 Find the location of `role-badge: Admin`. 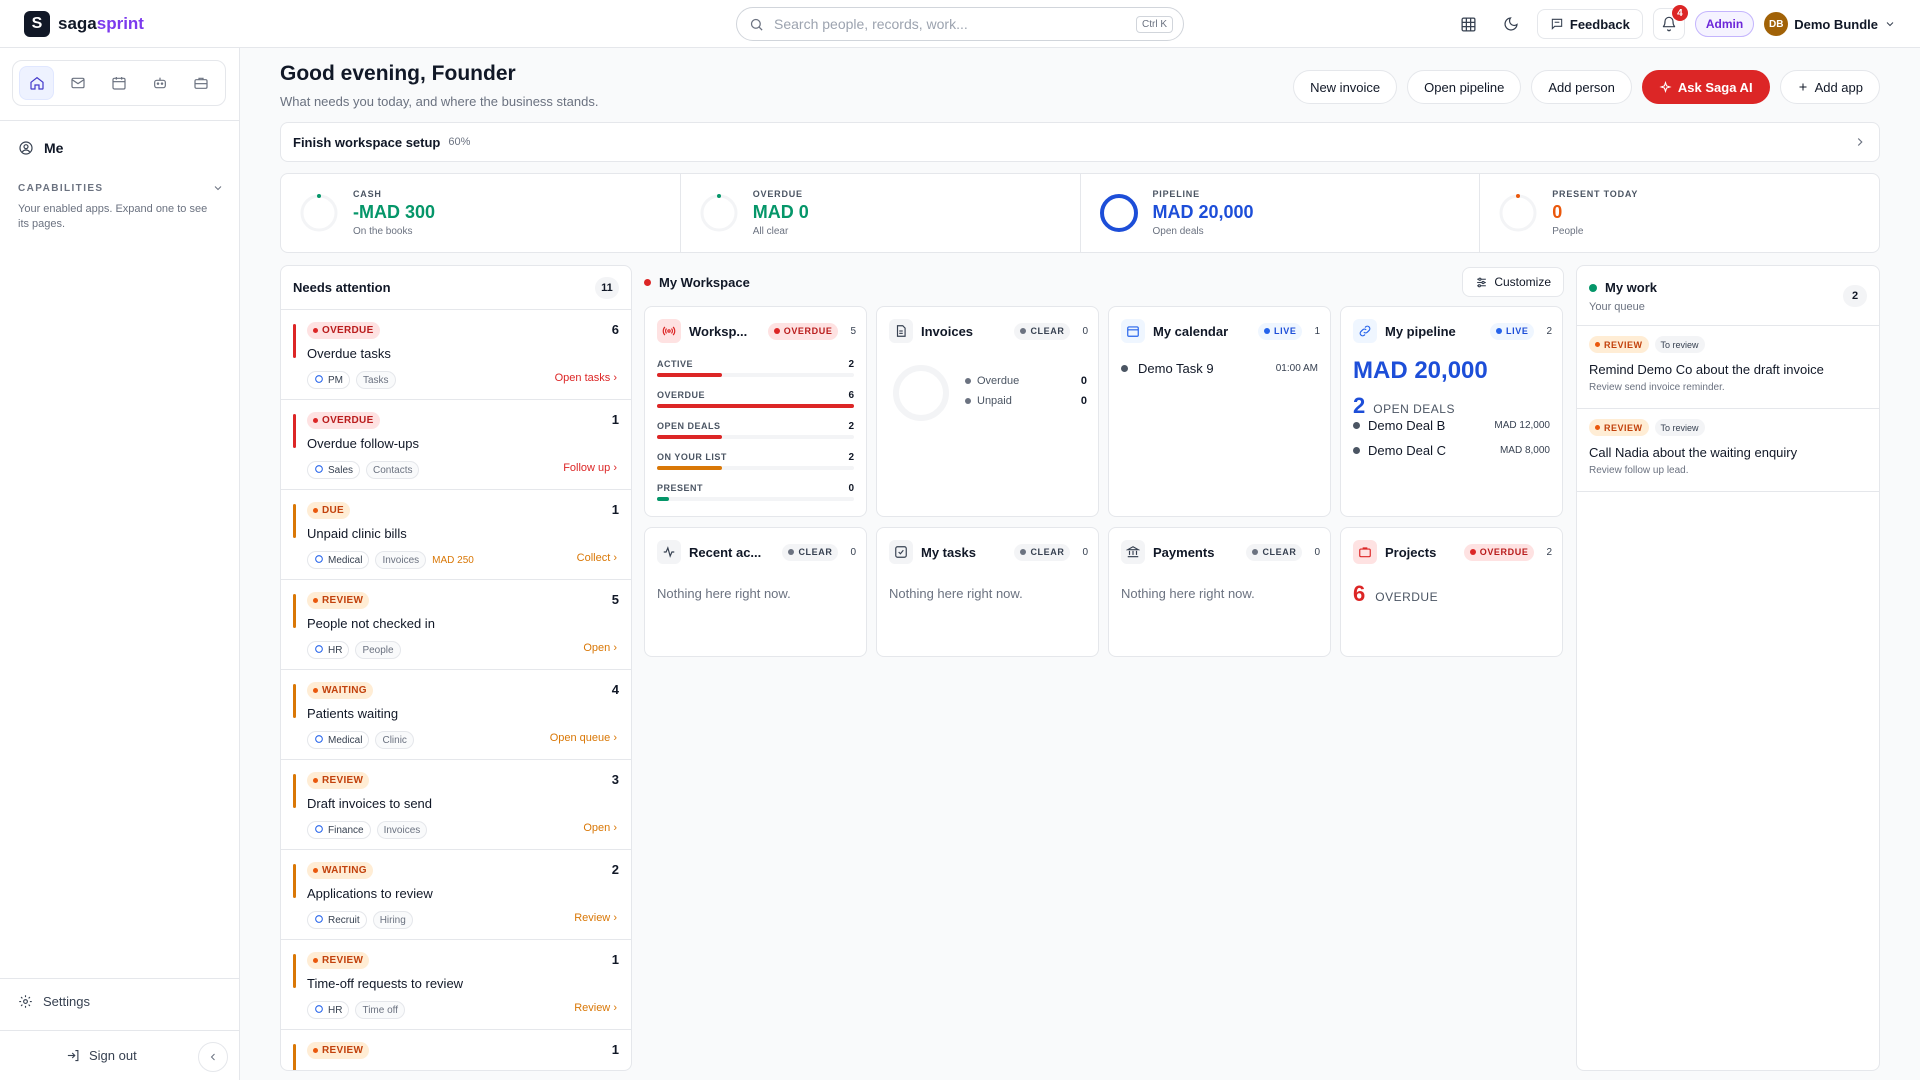

role-badge: Admin is located at coordinates (1724, 24).